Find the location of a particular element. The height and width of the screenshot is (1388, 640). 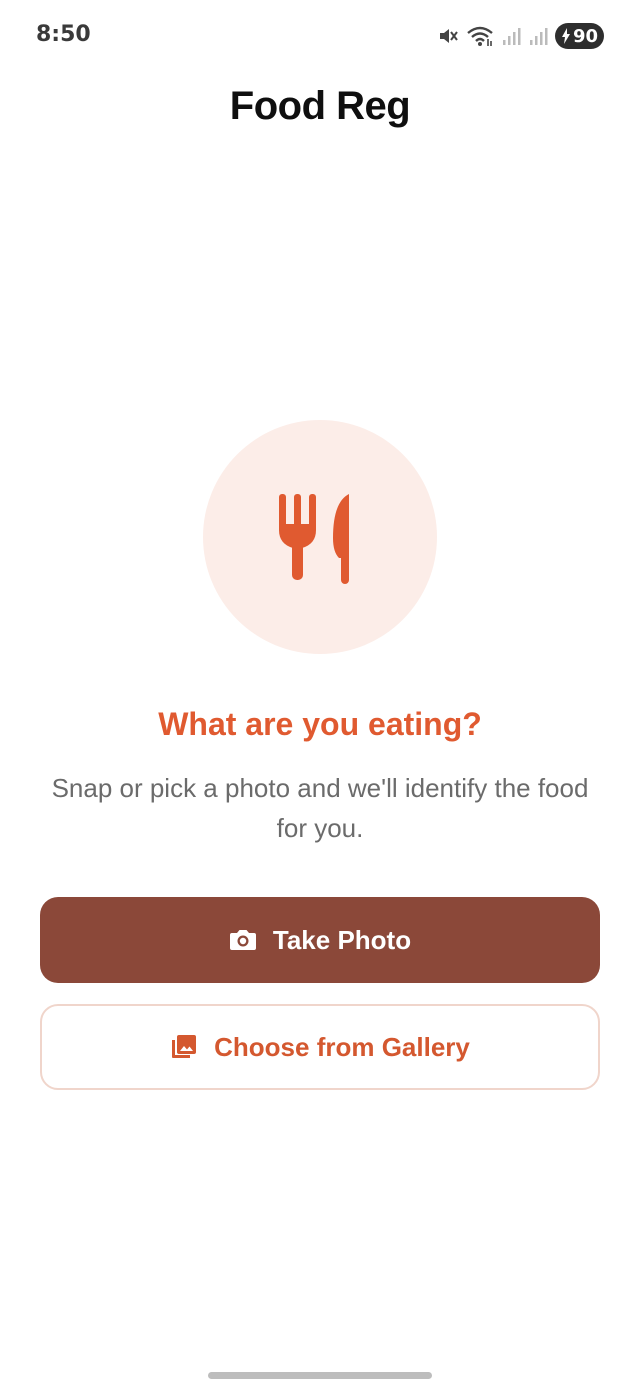

hero-circle is located at coordinates (320, 537).